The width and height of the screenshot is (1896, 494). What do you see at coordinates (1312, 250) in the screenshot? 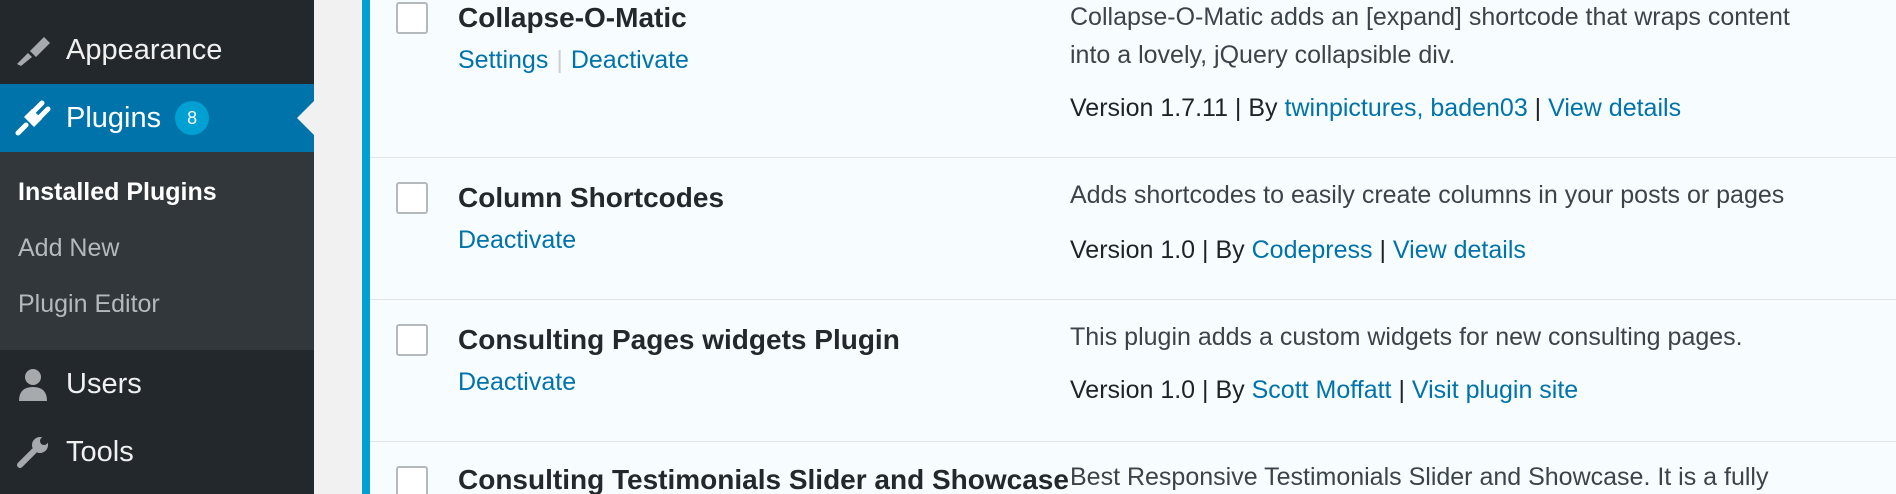
I see `author-link: Codepress` at bounding box center [1312, 250].